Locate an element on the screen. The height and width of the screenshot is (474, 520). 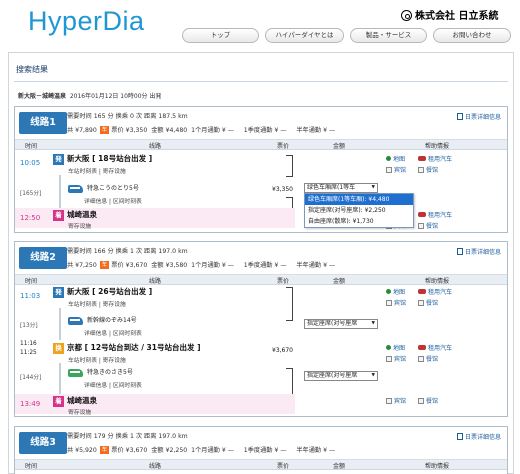
route-badge: 线路2 is located at coordinates (43, 258).